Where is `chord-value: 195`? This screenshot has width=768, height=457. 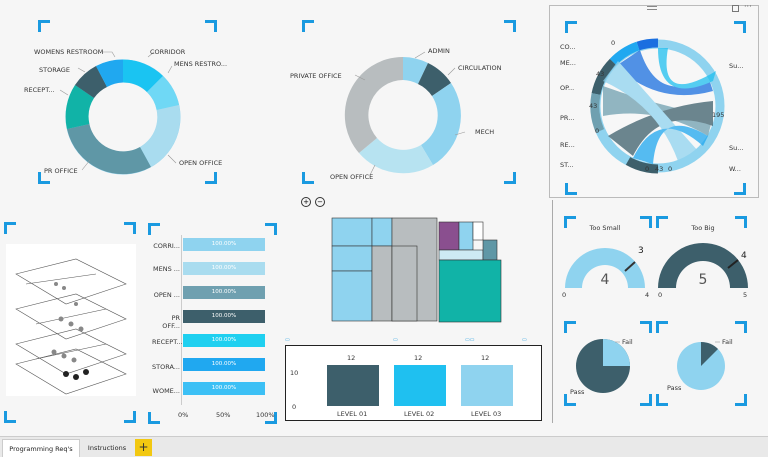
chord-value: 195 is located at coordinates (718, 115).